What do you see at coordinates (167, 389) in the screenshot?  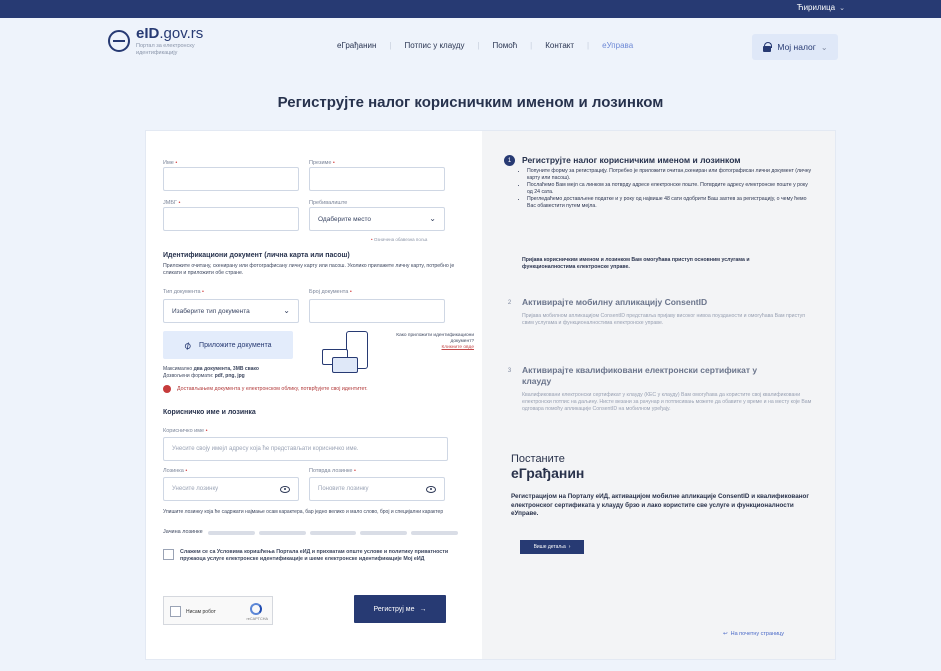 I see `alert-icon` at bounding box center [167, 389].